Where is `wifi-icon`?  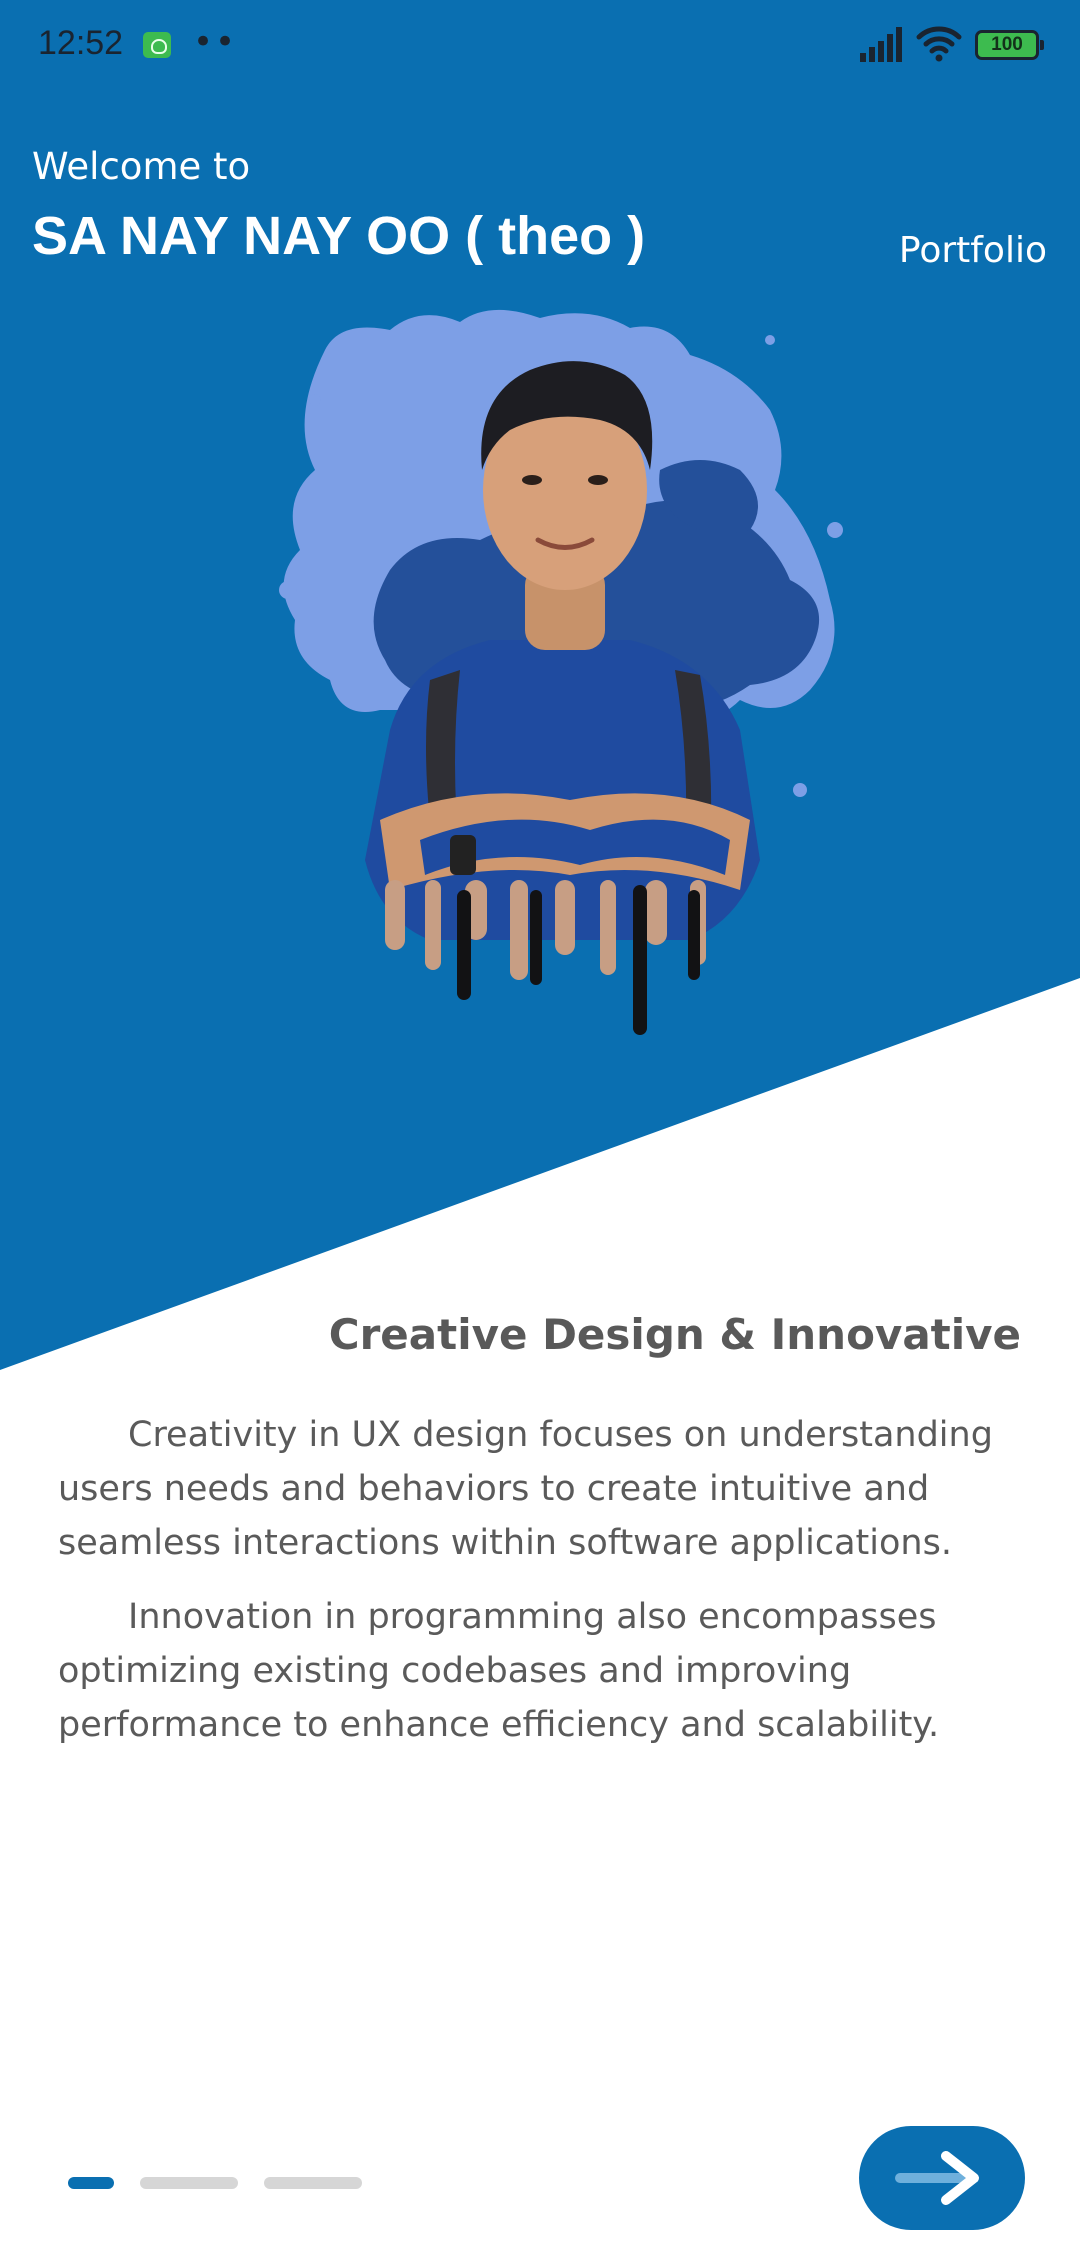
wifi-icon is located at coordinates (939, 44).